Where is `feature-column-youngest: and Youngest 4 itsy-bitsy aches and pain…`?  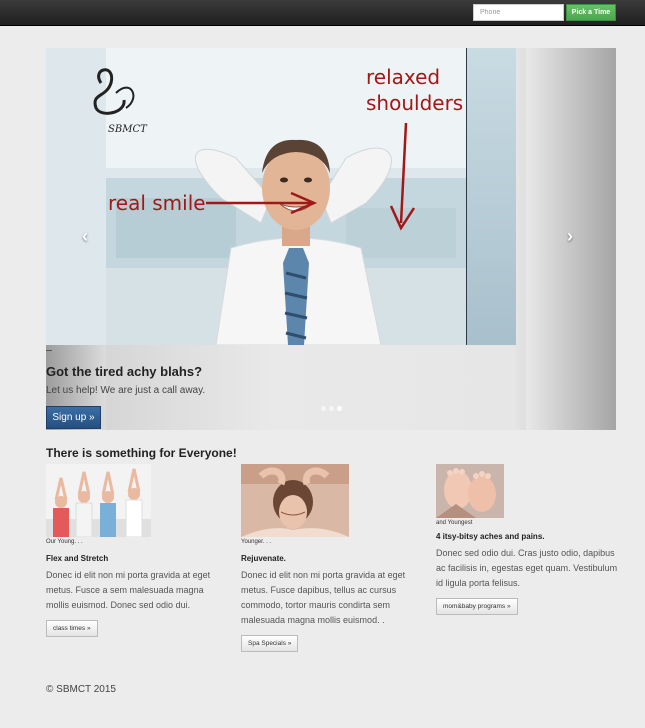
feature-column-youngest: and Youngest 4 itsy-bitsy aches and pain… is located at coordinates (527, 539).